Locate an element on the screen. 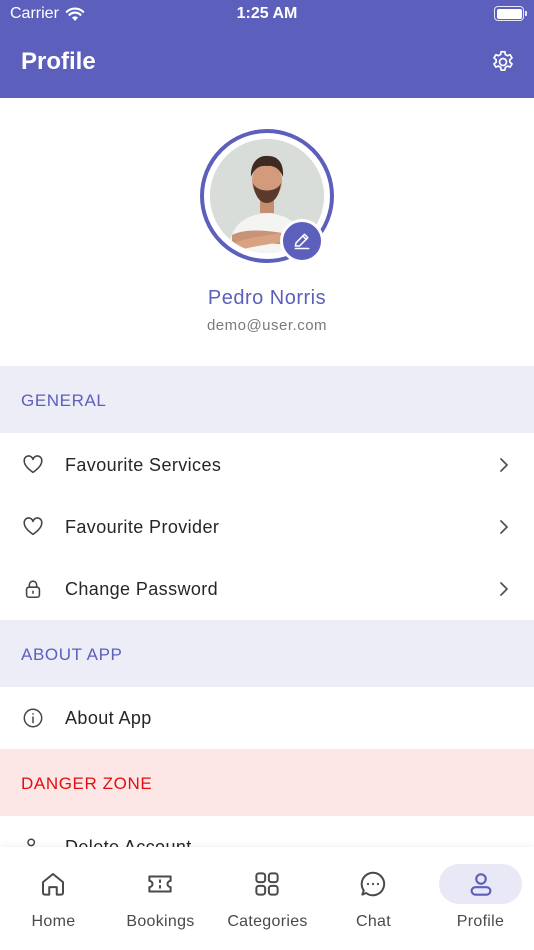  section-about-label: ABOUT APP is located at coordinates (72, 654).